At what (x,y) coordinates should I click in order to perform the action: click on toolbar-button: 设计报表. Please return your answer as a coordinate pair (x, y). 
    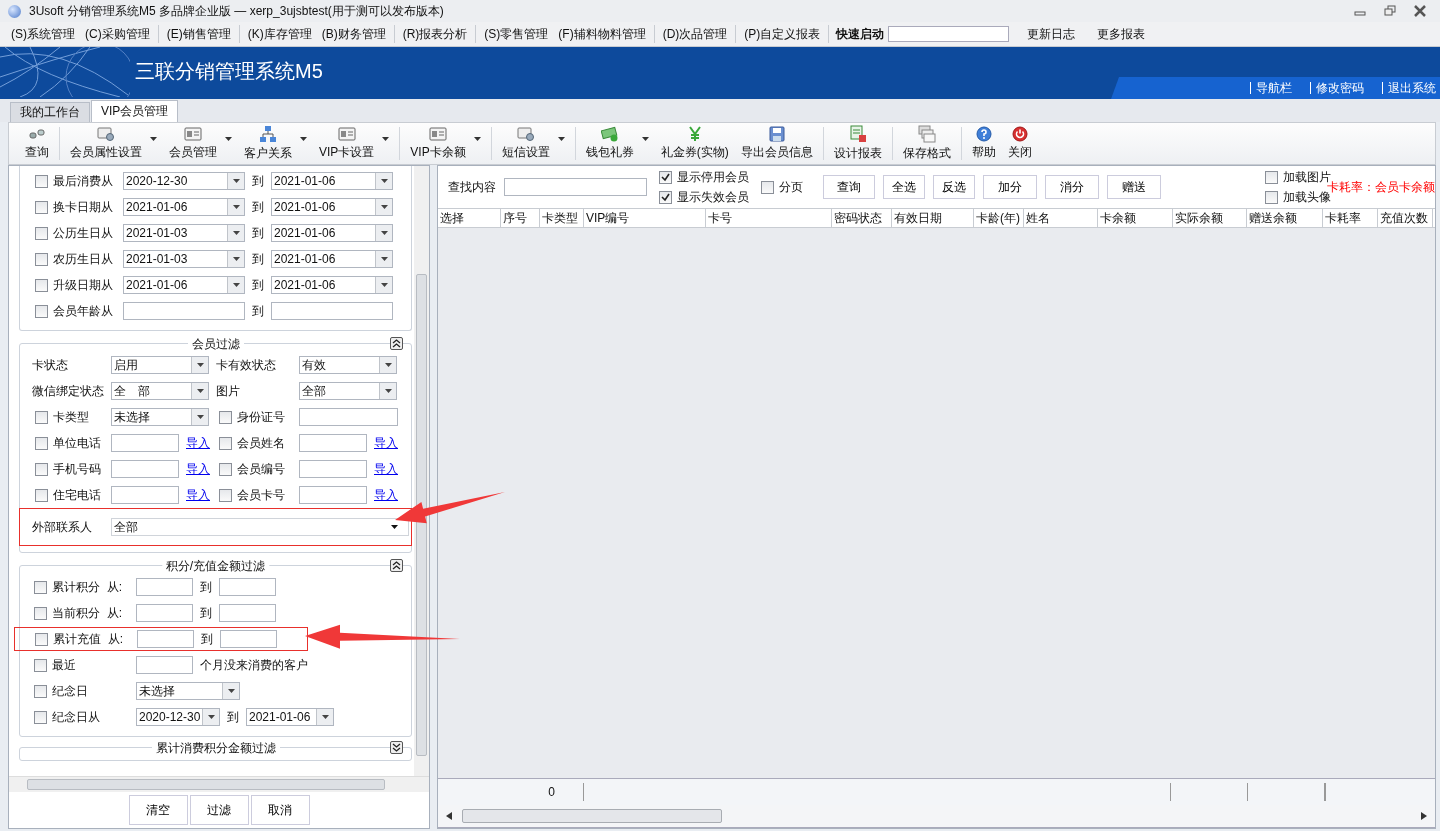
    Looking at the image, I should click on (857, 143).